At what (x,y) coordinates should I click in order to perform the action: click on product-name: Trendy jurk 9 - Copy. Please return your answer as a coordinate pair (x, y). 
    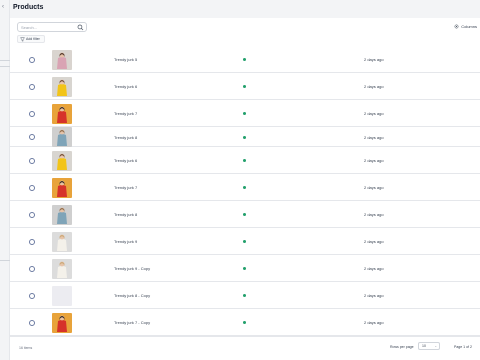
    Looking at the image, I should click on (132, 268).